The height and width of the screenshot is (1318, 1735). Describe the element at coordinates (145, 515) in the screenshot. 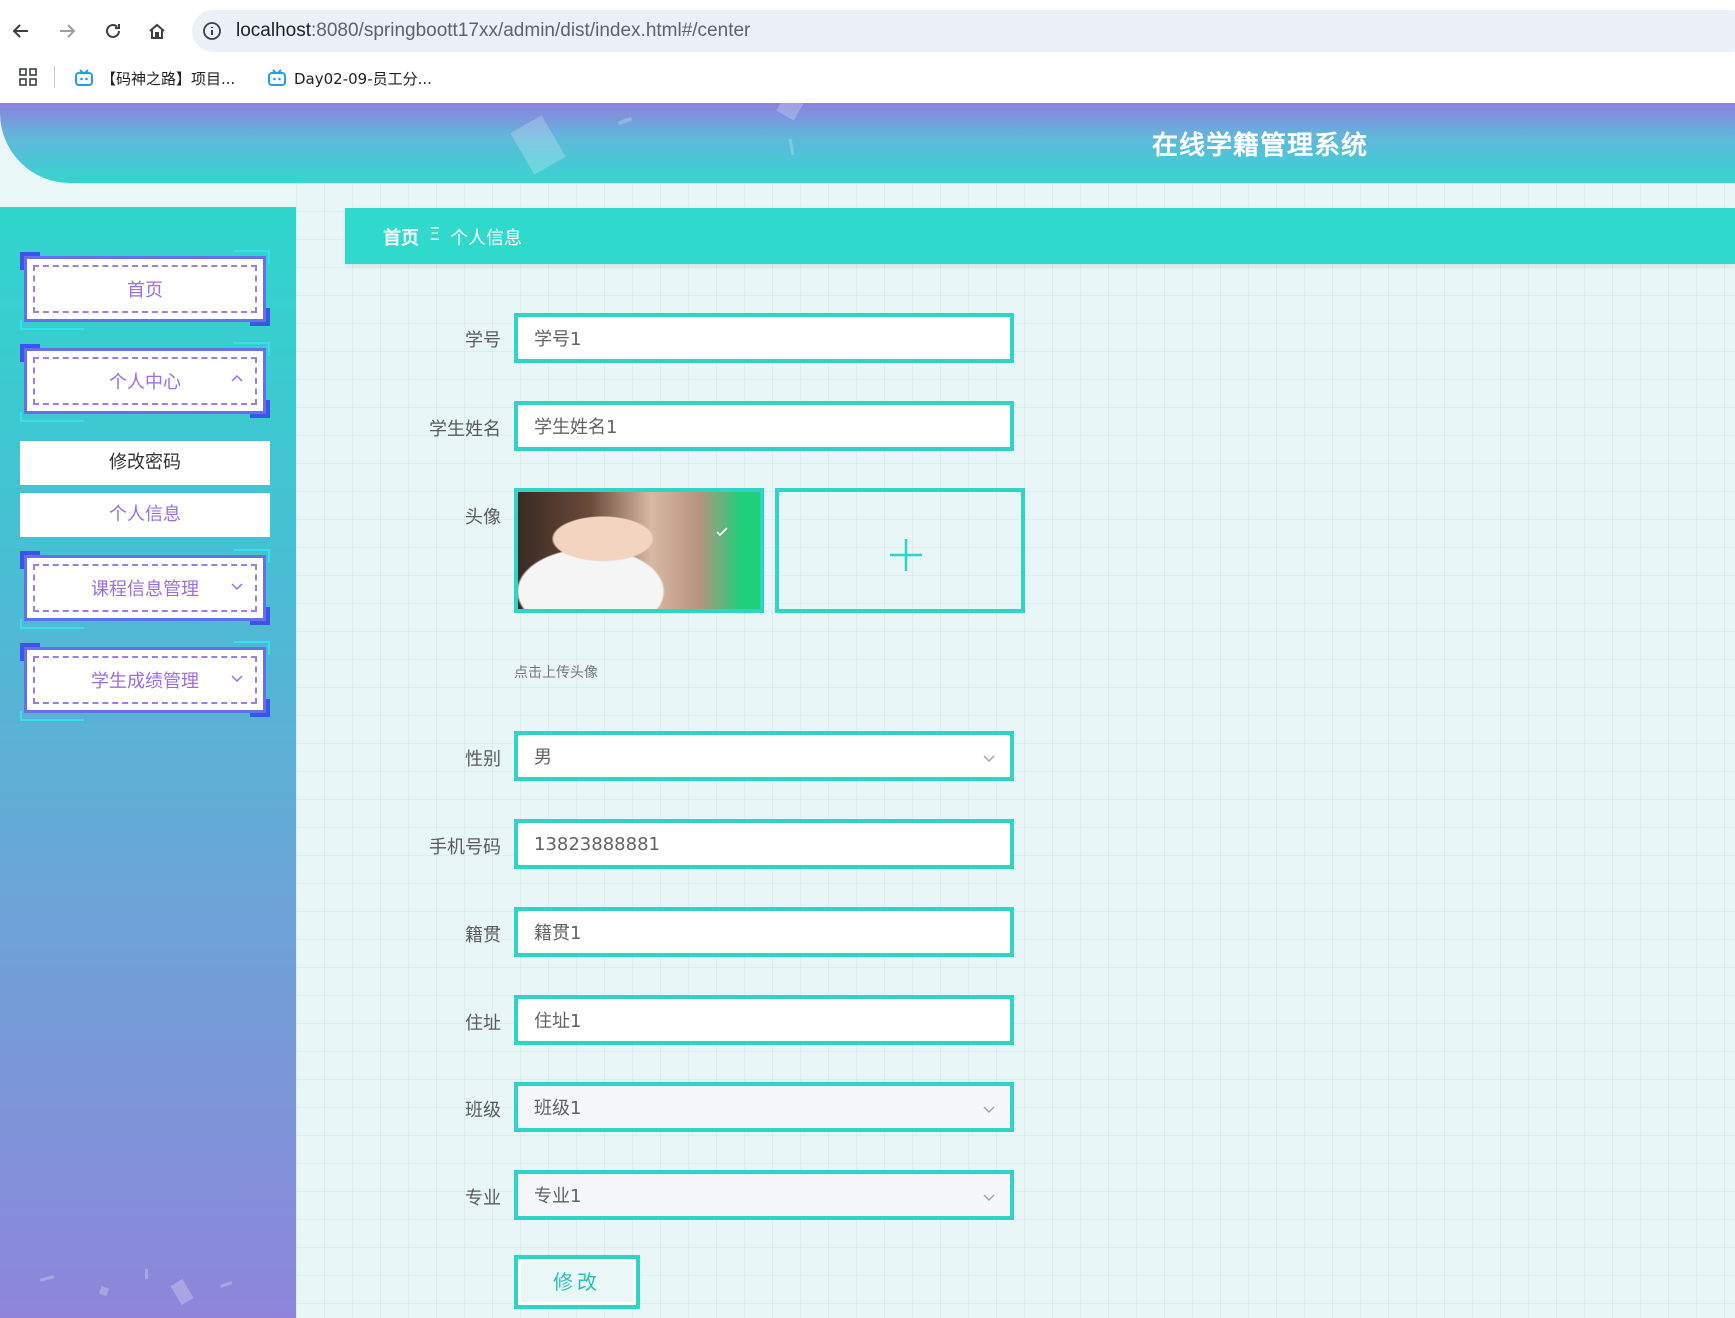

I see `sidebar-subitem-personal-info: 个人信息` at that location.